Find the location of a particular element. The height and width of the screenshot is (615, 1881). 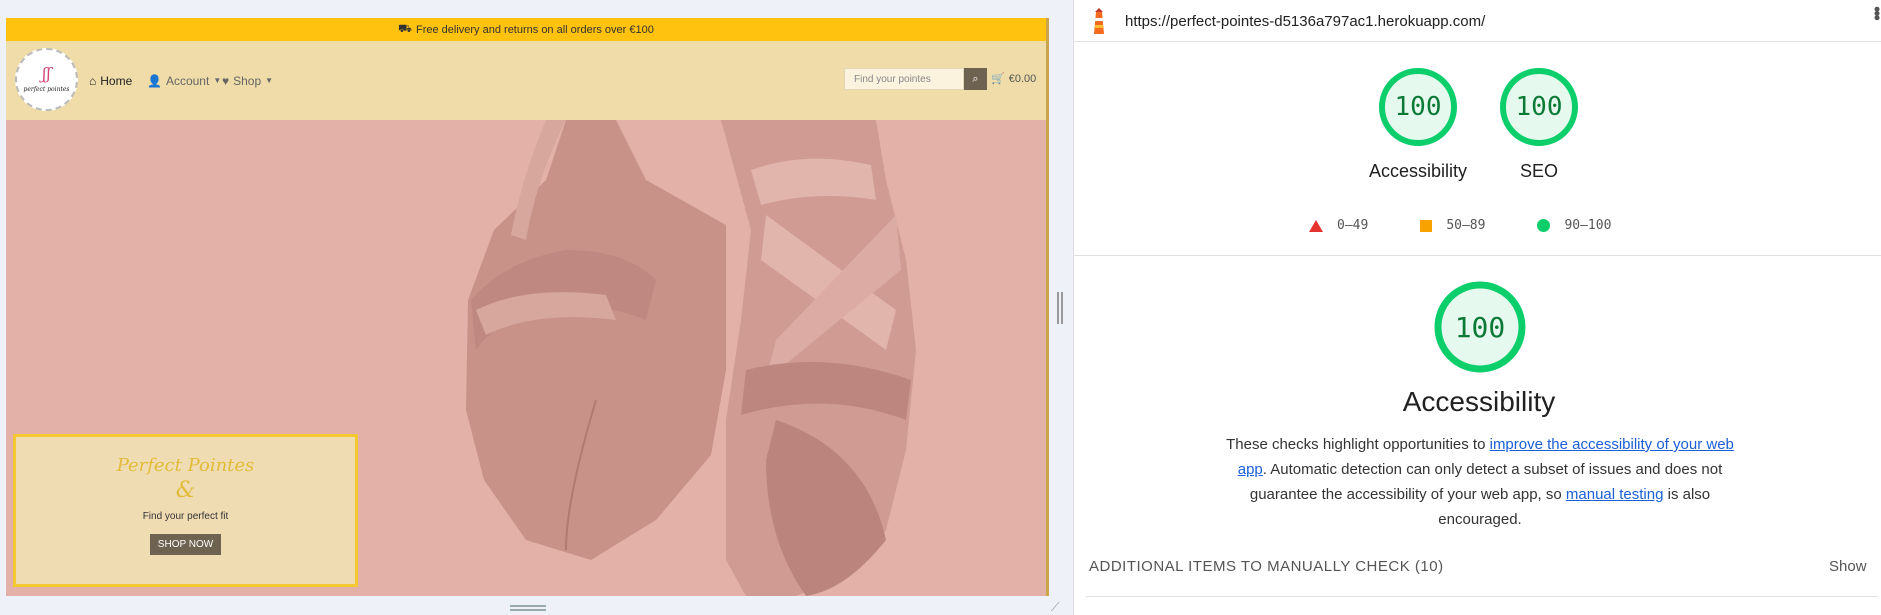

show-toggle: Show is located at coordinates (1848, 566).